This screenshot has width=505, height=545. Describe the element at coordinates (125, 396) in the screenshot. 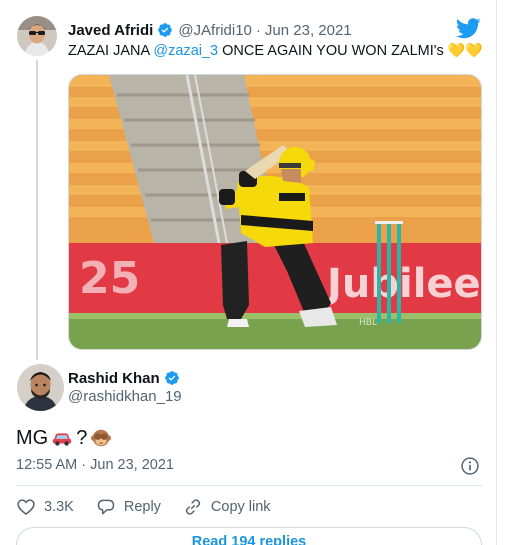

I see `main-author-handle: @rashidkhan_19` at that location.